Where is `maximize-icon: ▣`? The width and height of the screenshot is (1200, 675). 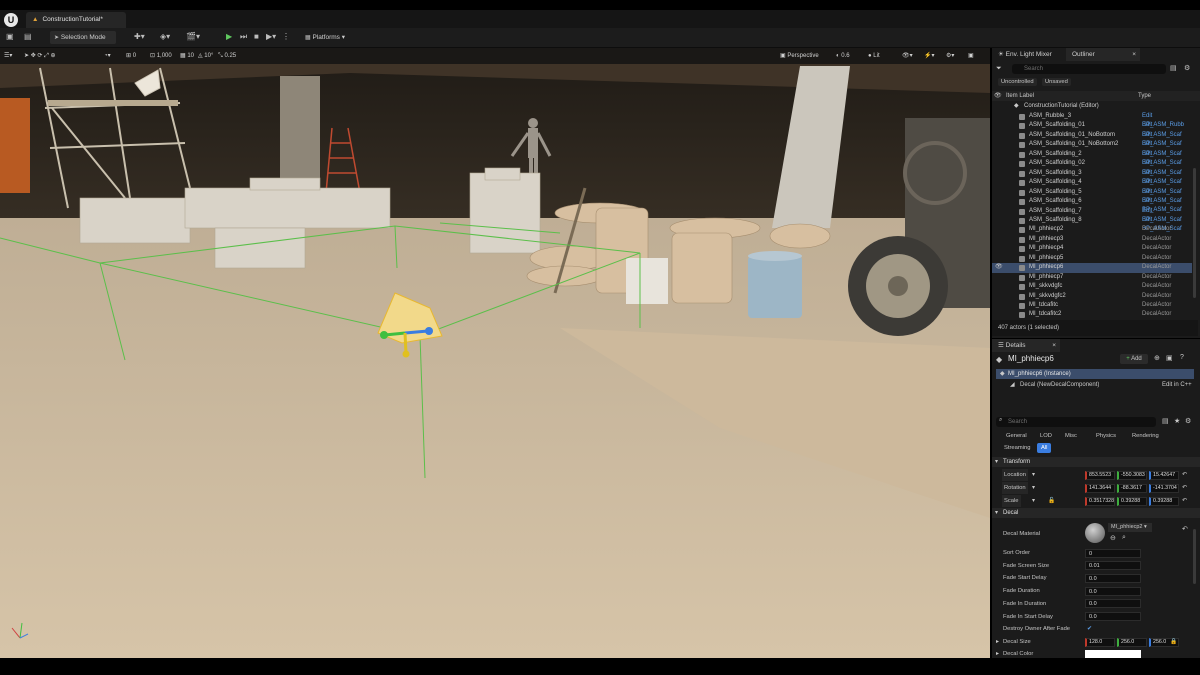
maximize-icon: ▣ is located at coordinates (971, 56).